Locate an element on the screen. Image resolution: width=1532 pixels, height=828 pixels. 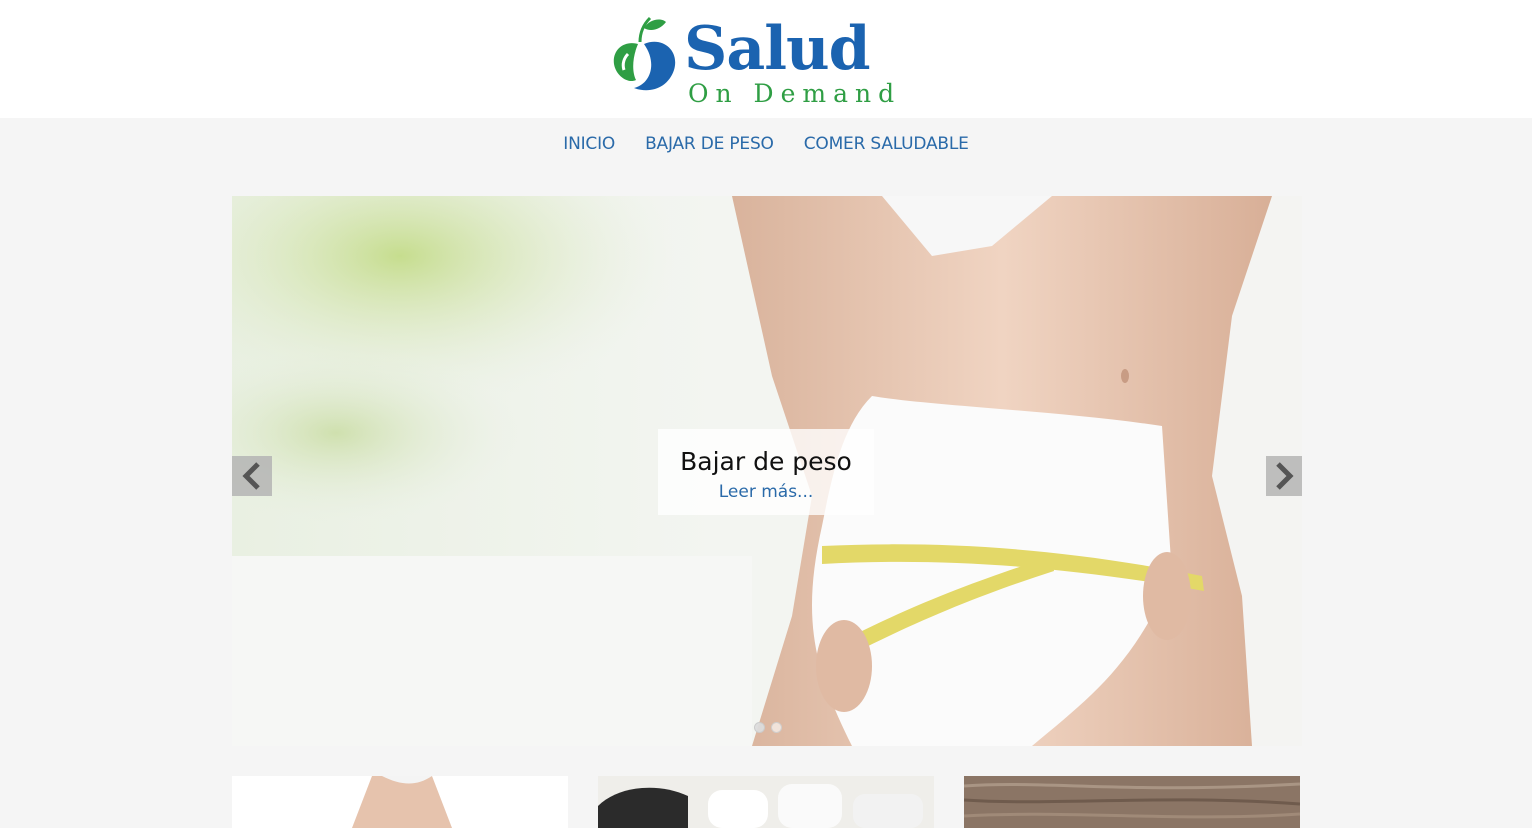
chevron-right-icon is located at coordinates (1285, 476).